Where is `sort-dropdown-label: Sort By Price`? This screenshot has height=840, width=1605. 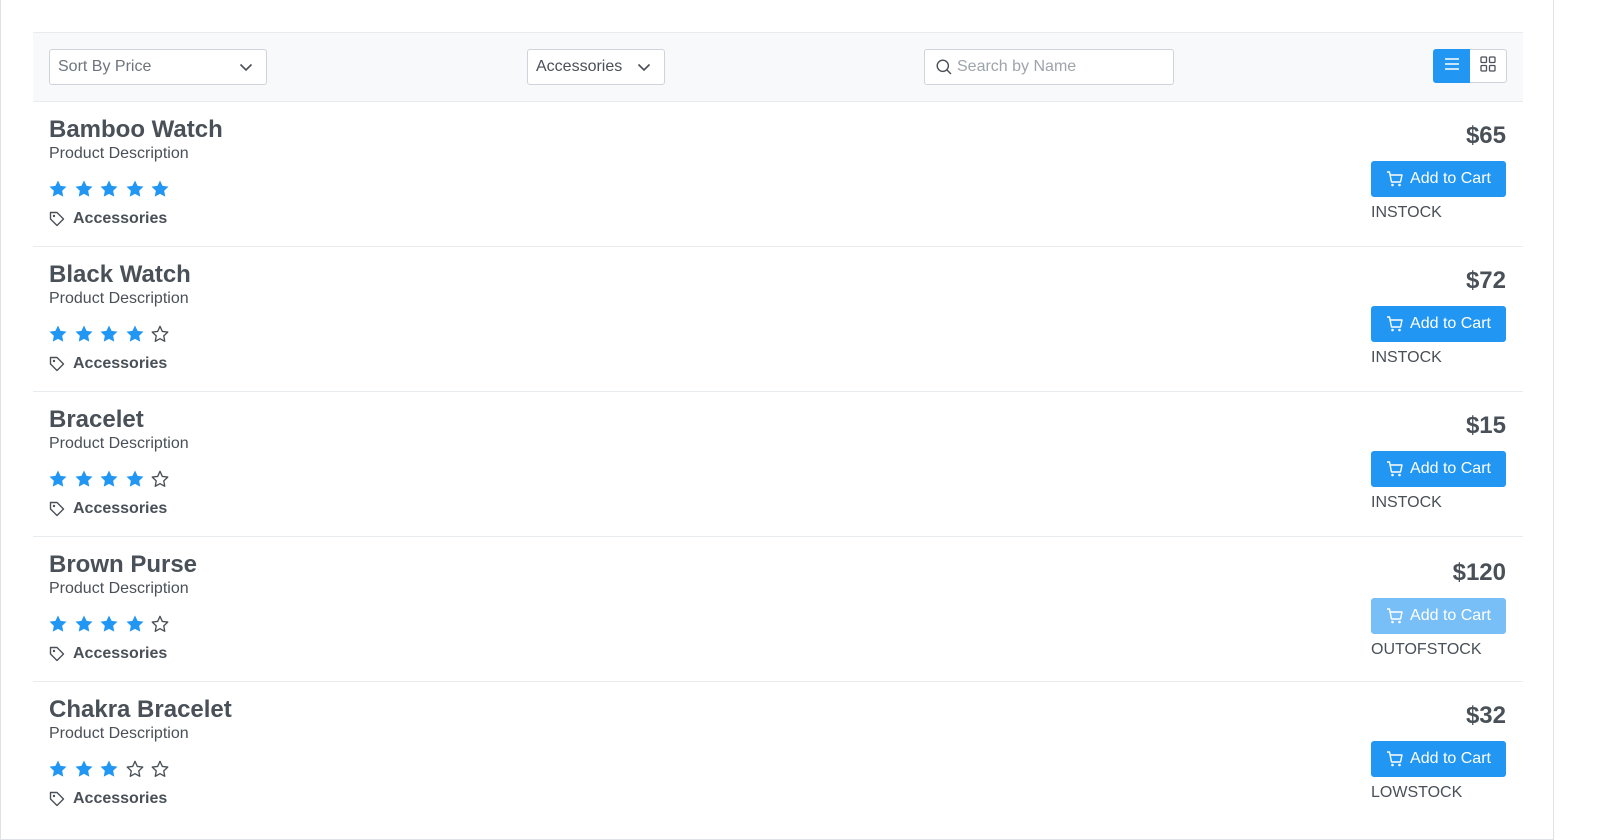
sort-dropdown-label: Sort By Price is located at coordinates (105, 66).